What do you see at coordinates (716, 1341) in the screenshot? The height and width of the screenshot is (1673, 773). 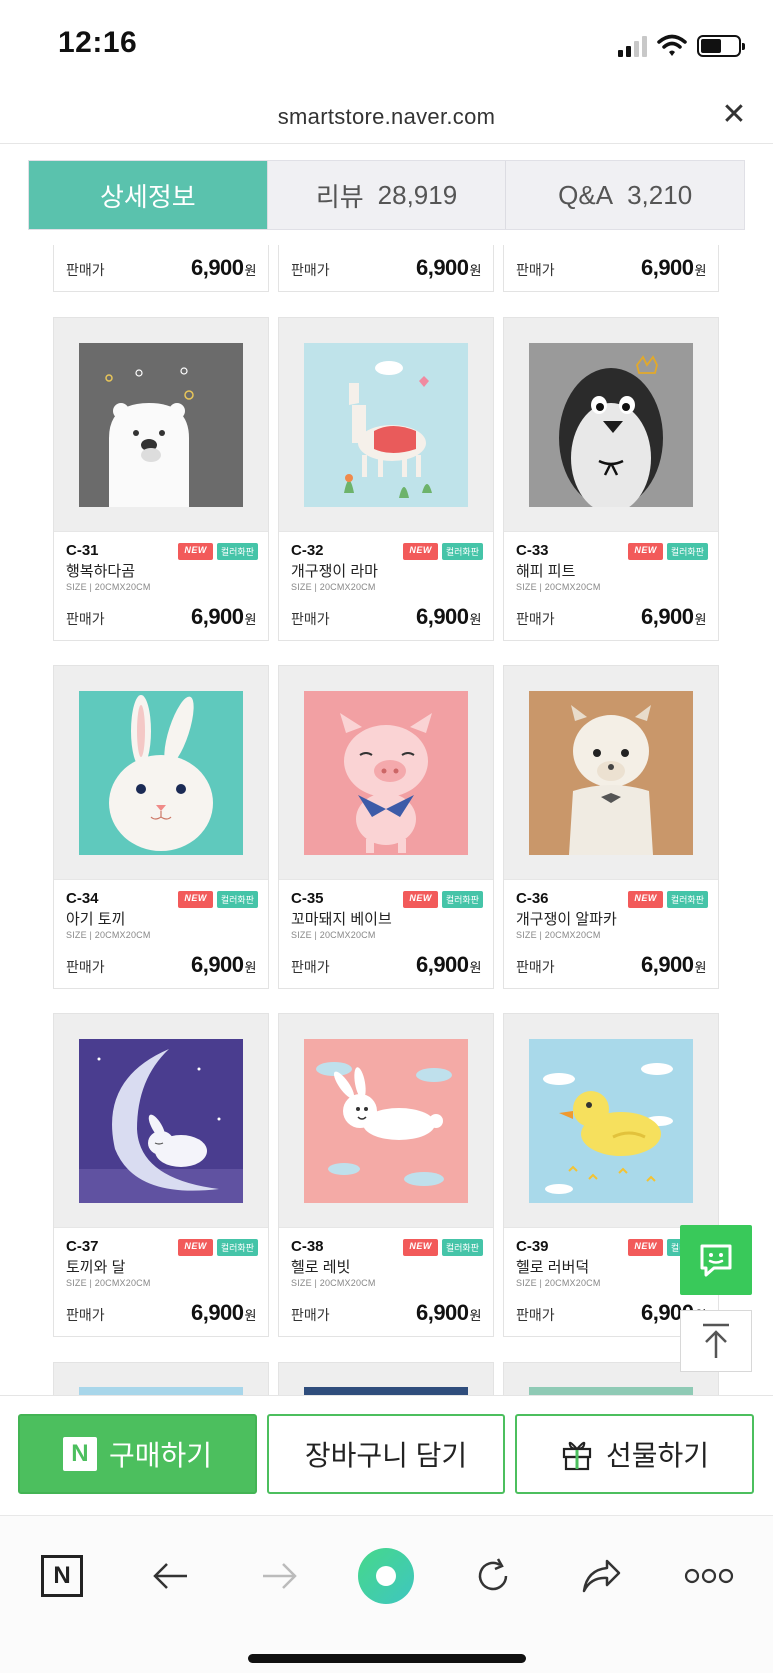 I see `scroll-top-button` at bounding box center [716, 1341].